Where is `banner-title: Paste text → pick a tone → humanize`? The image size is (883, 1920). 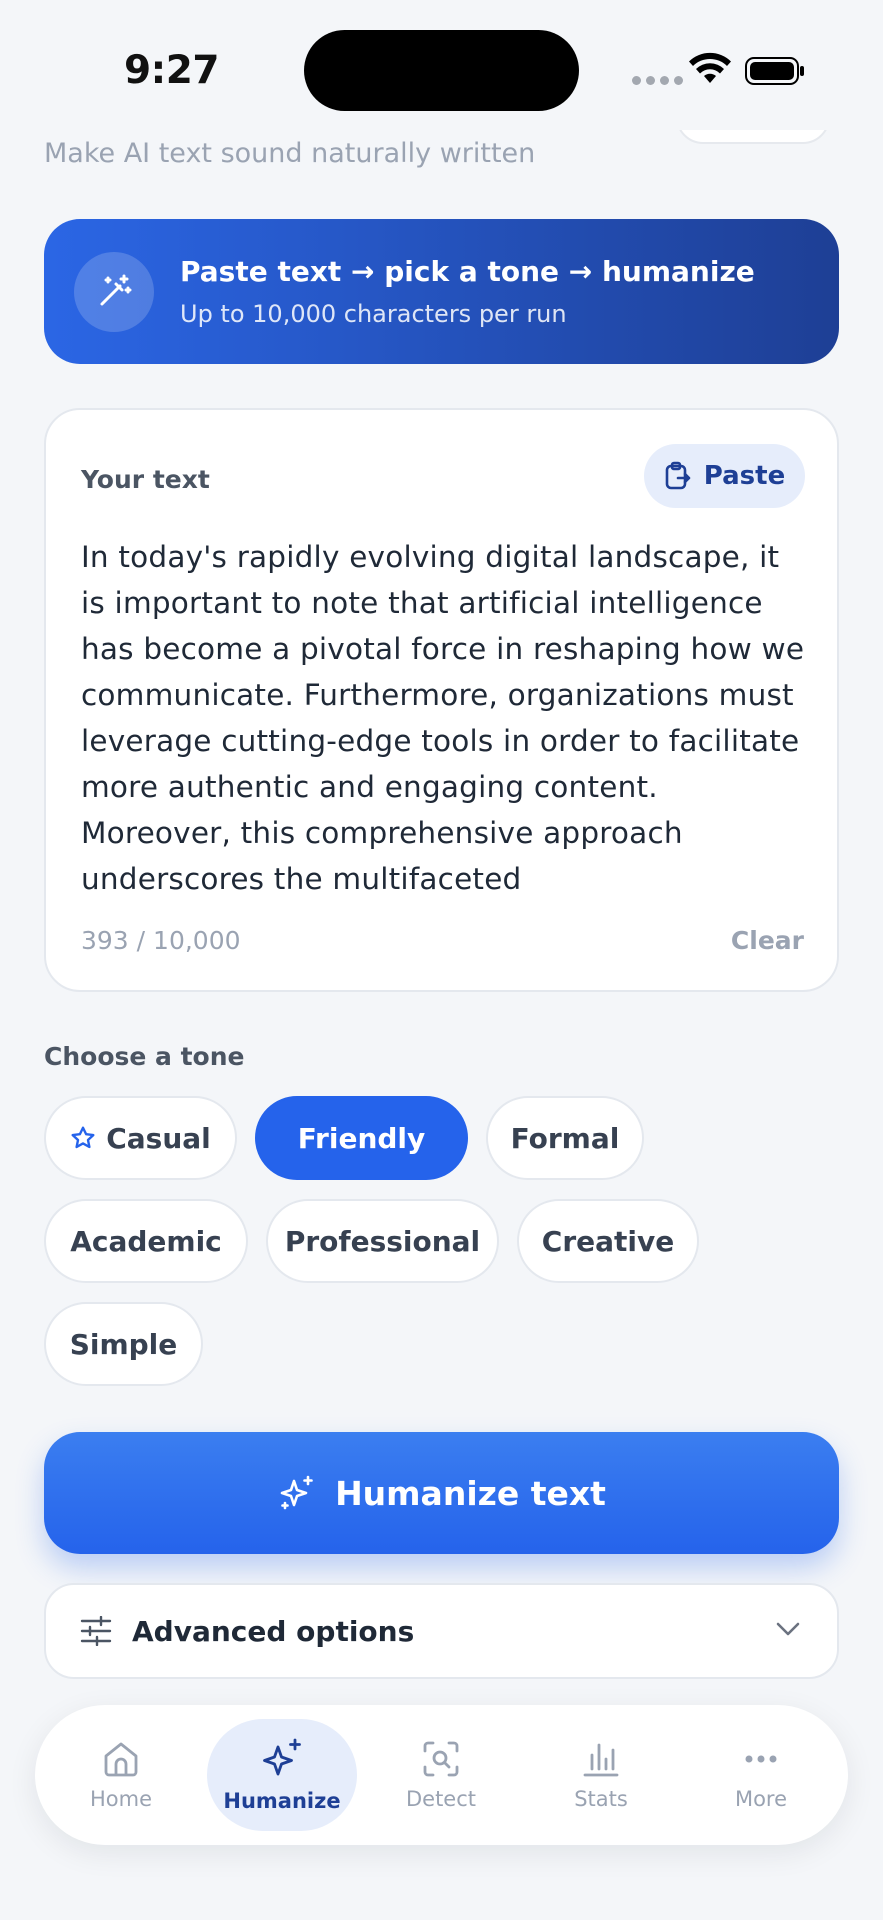 banner-title: Paste text → pick a tone → humanize is located at coordinates (467, 271).